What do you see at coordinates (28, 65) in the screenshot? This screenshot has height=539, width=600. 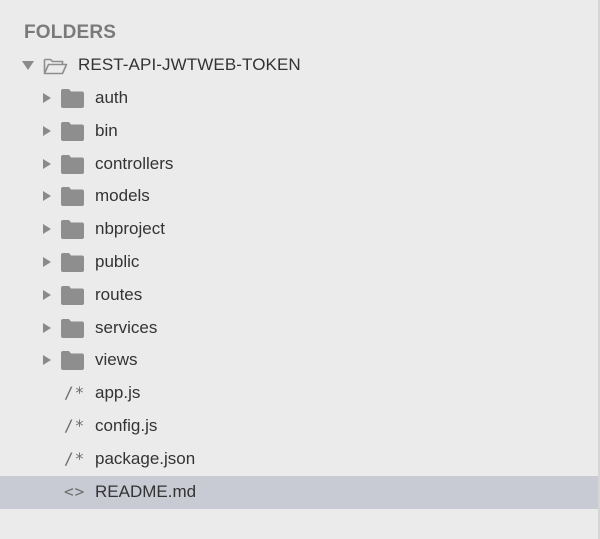 I see `chevron-down-icon` at bounding box center [28, 65].